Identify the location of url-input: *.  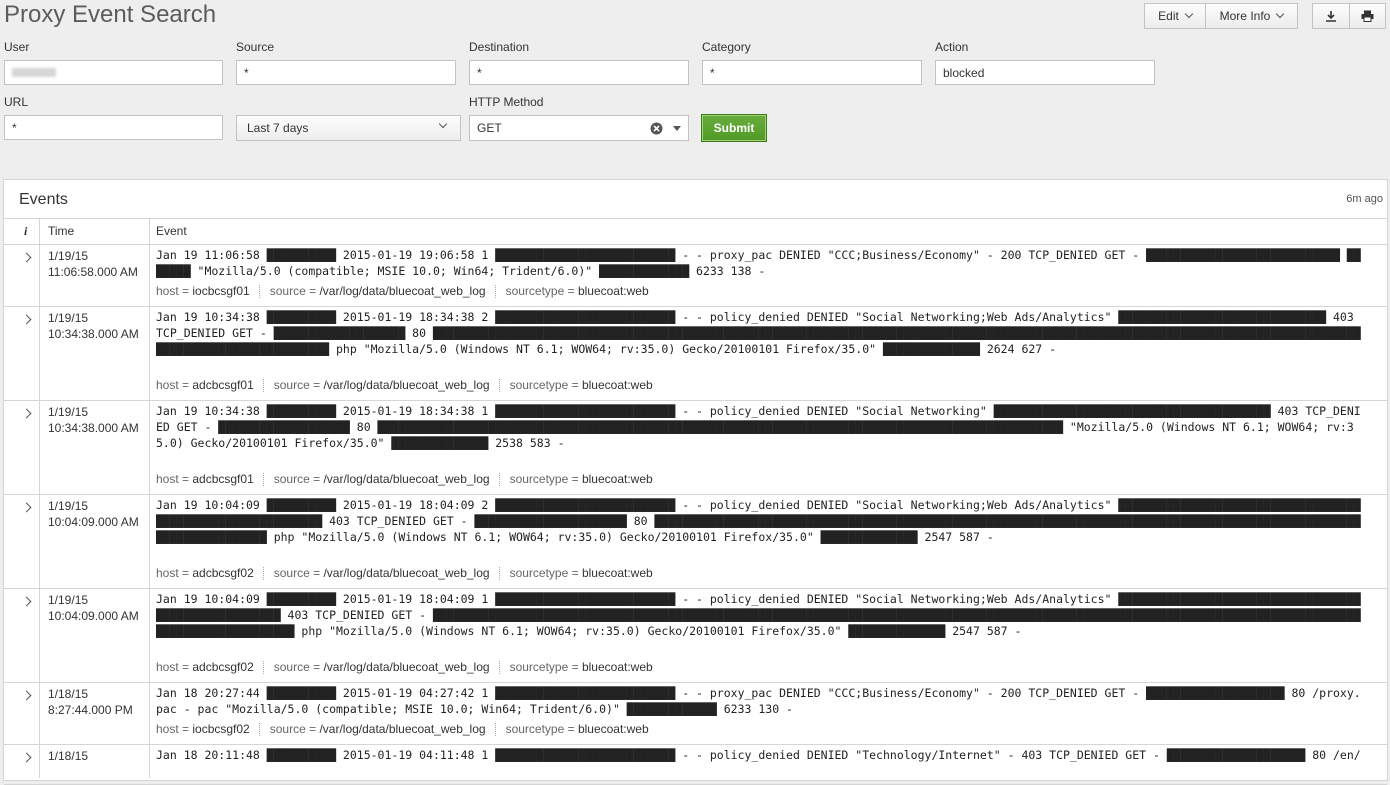
(113, 127).